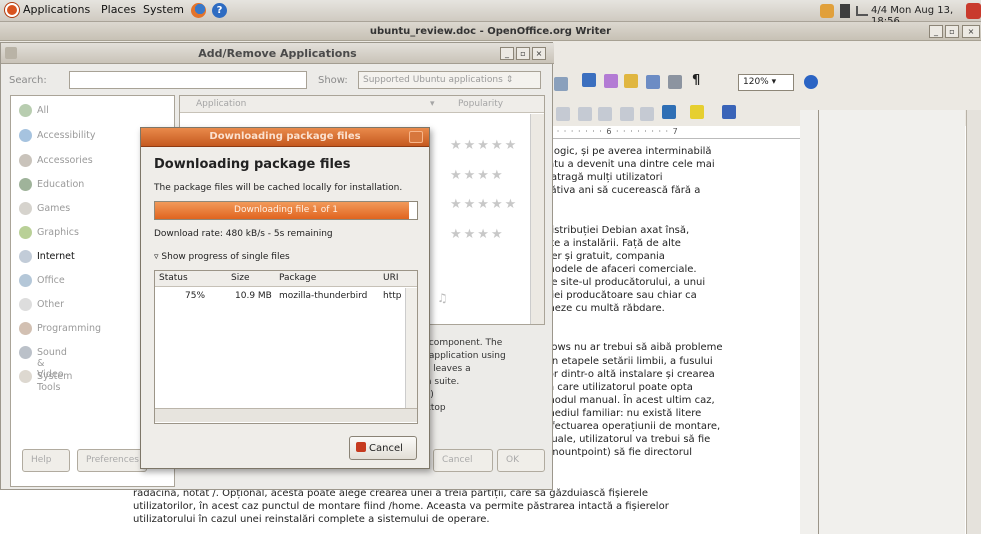 The height and width of the screenshot is (534, 981). I want to click on text-line: ologic, și pe averea interminabilă, so click(628, 151).